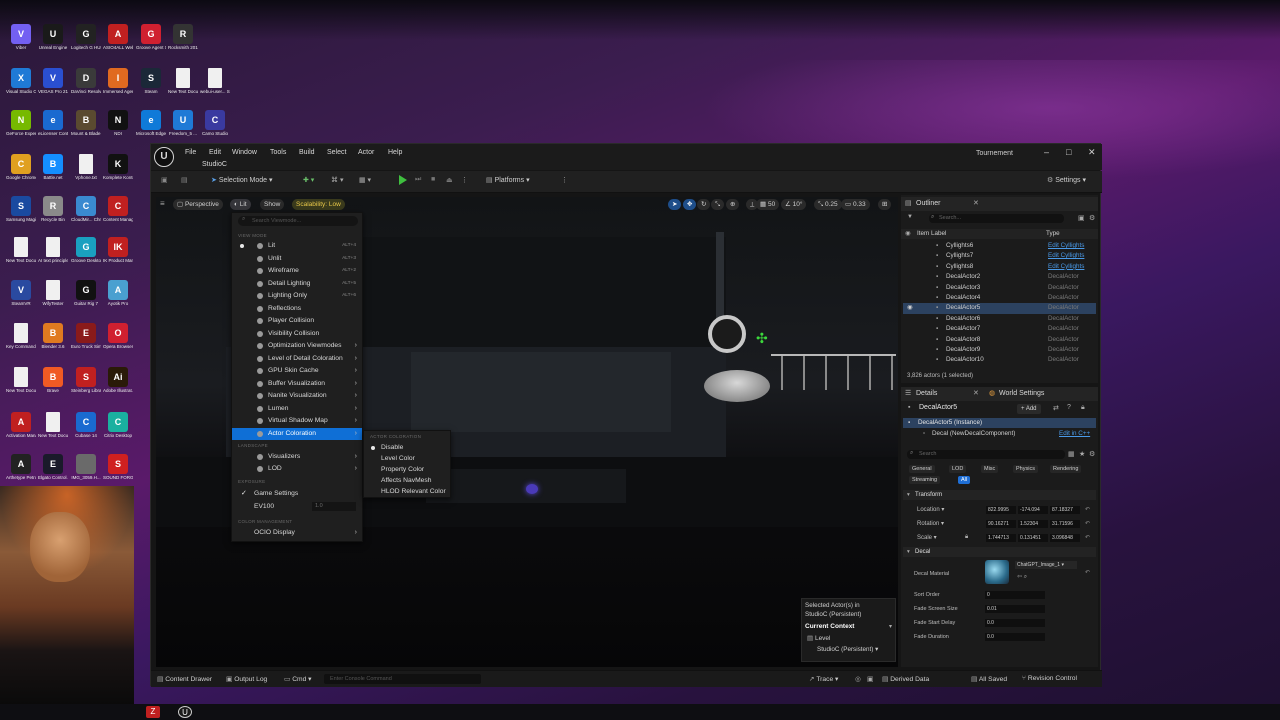 This screenshot has width=1280, height=720. I want to click on submenu-item-level-color: Level Color, so click(408, 458).